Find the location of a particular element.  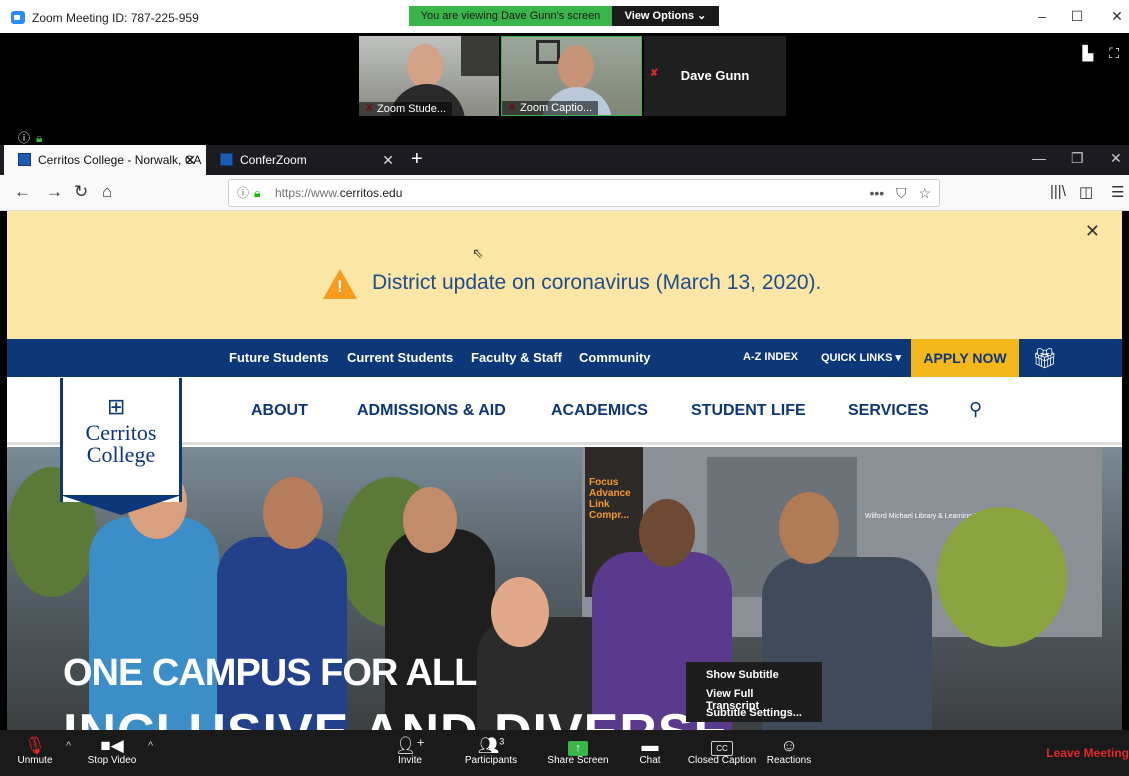

nav-future-students: Future Students is located at coordinates (279, 357).